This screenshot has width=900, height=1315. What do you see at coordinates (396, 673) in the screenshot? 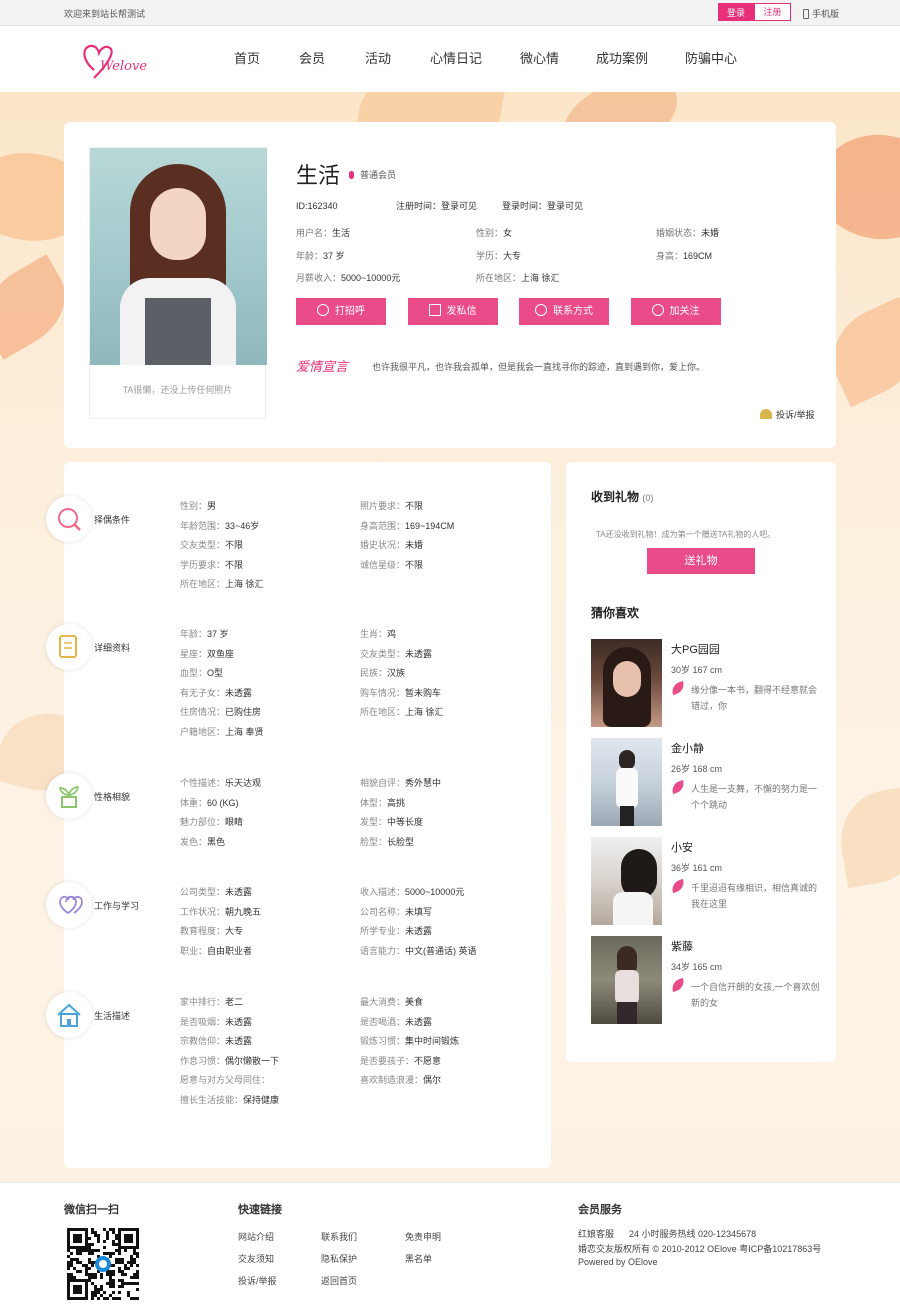
I see `detail-value: 汉族` at bounding box center [396, 673].